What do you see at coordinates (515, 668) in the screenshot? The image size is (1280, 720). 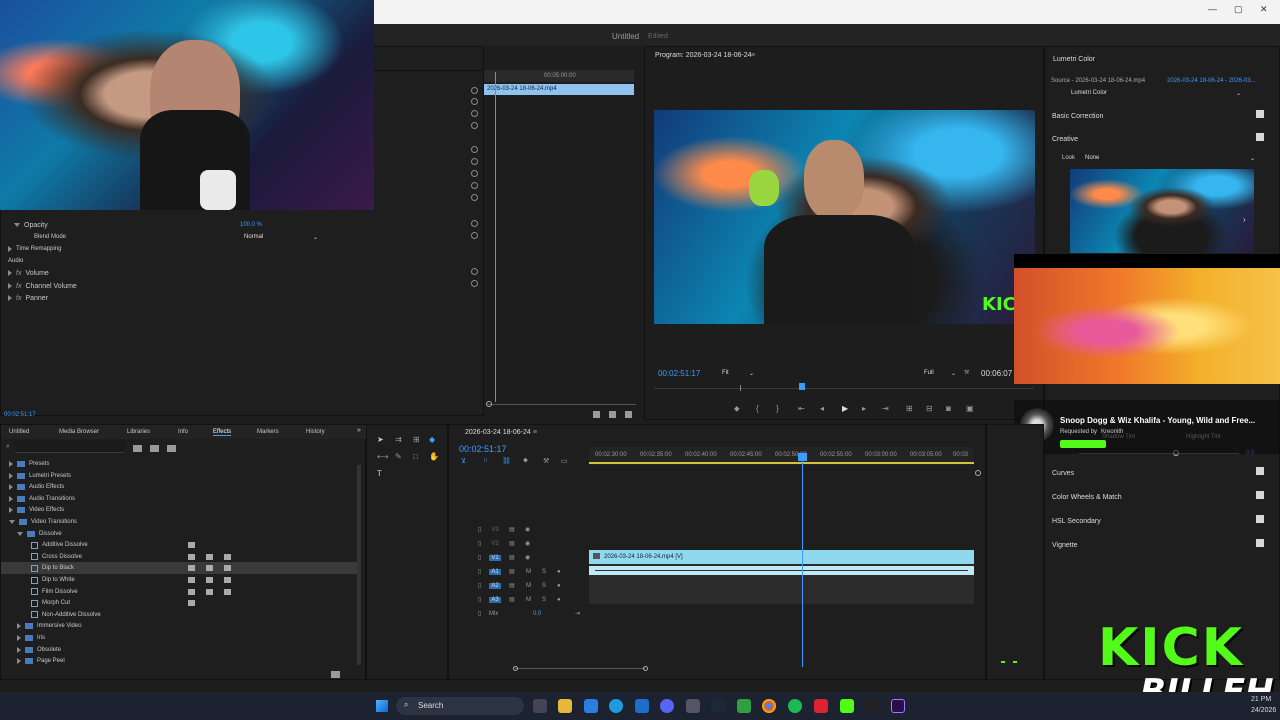 I see `zoom-handle-left` at bounding box center [515, 668].